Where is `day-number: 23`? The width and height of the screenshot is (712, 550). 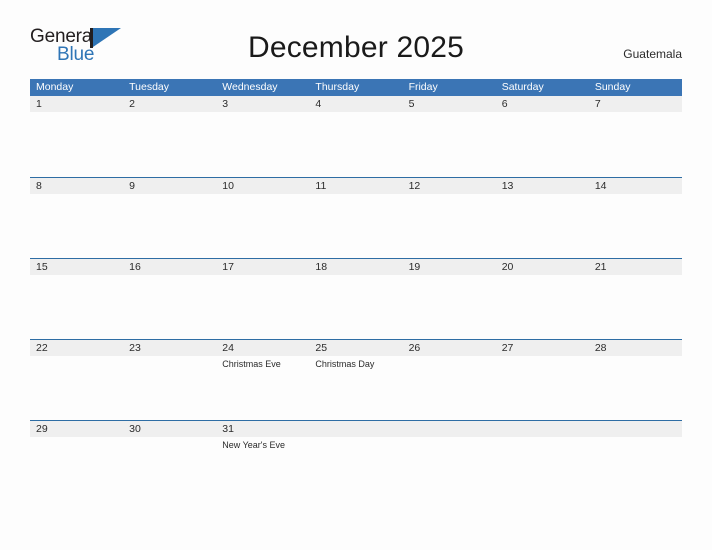
day-number: 23 is located at coordinates (135, 348).